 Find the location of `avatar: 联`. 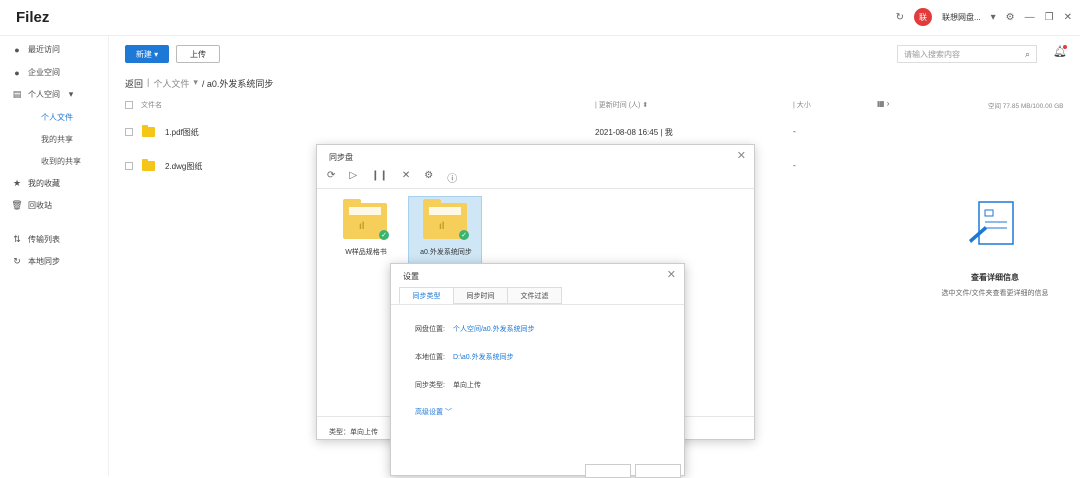

avatar: 联 is located at coordinates (922, 17).